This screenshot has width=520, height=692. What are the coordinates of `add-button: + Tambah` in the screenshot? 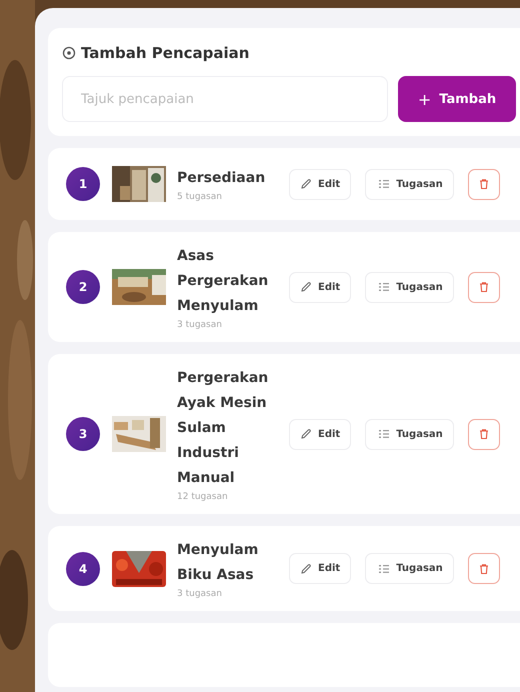 It's located at (457, 99).